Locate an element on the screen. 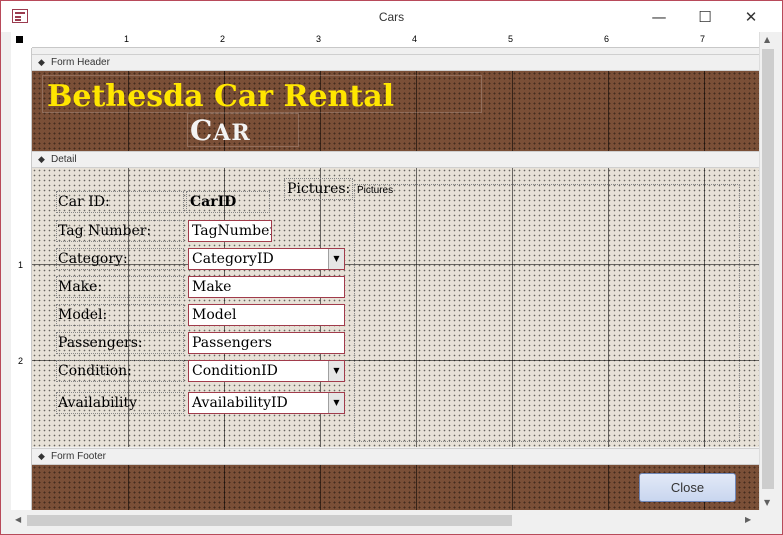 The width and height of the screenshot is (783, 535). model-field: Model is located at coordinates (266, 315).